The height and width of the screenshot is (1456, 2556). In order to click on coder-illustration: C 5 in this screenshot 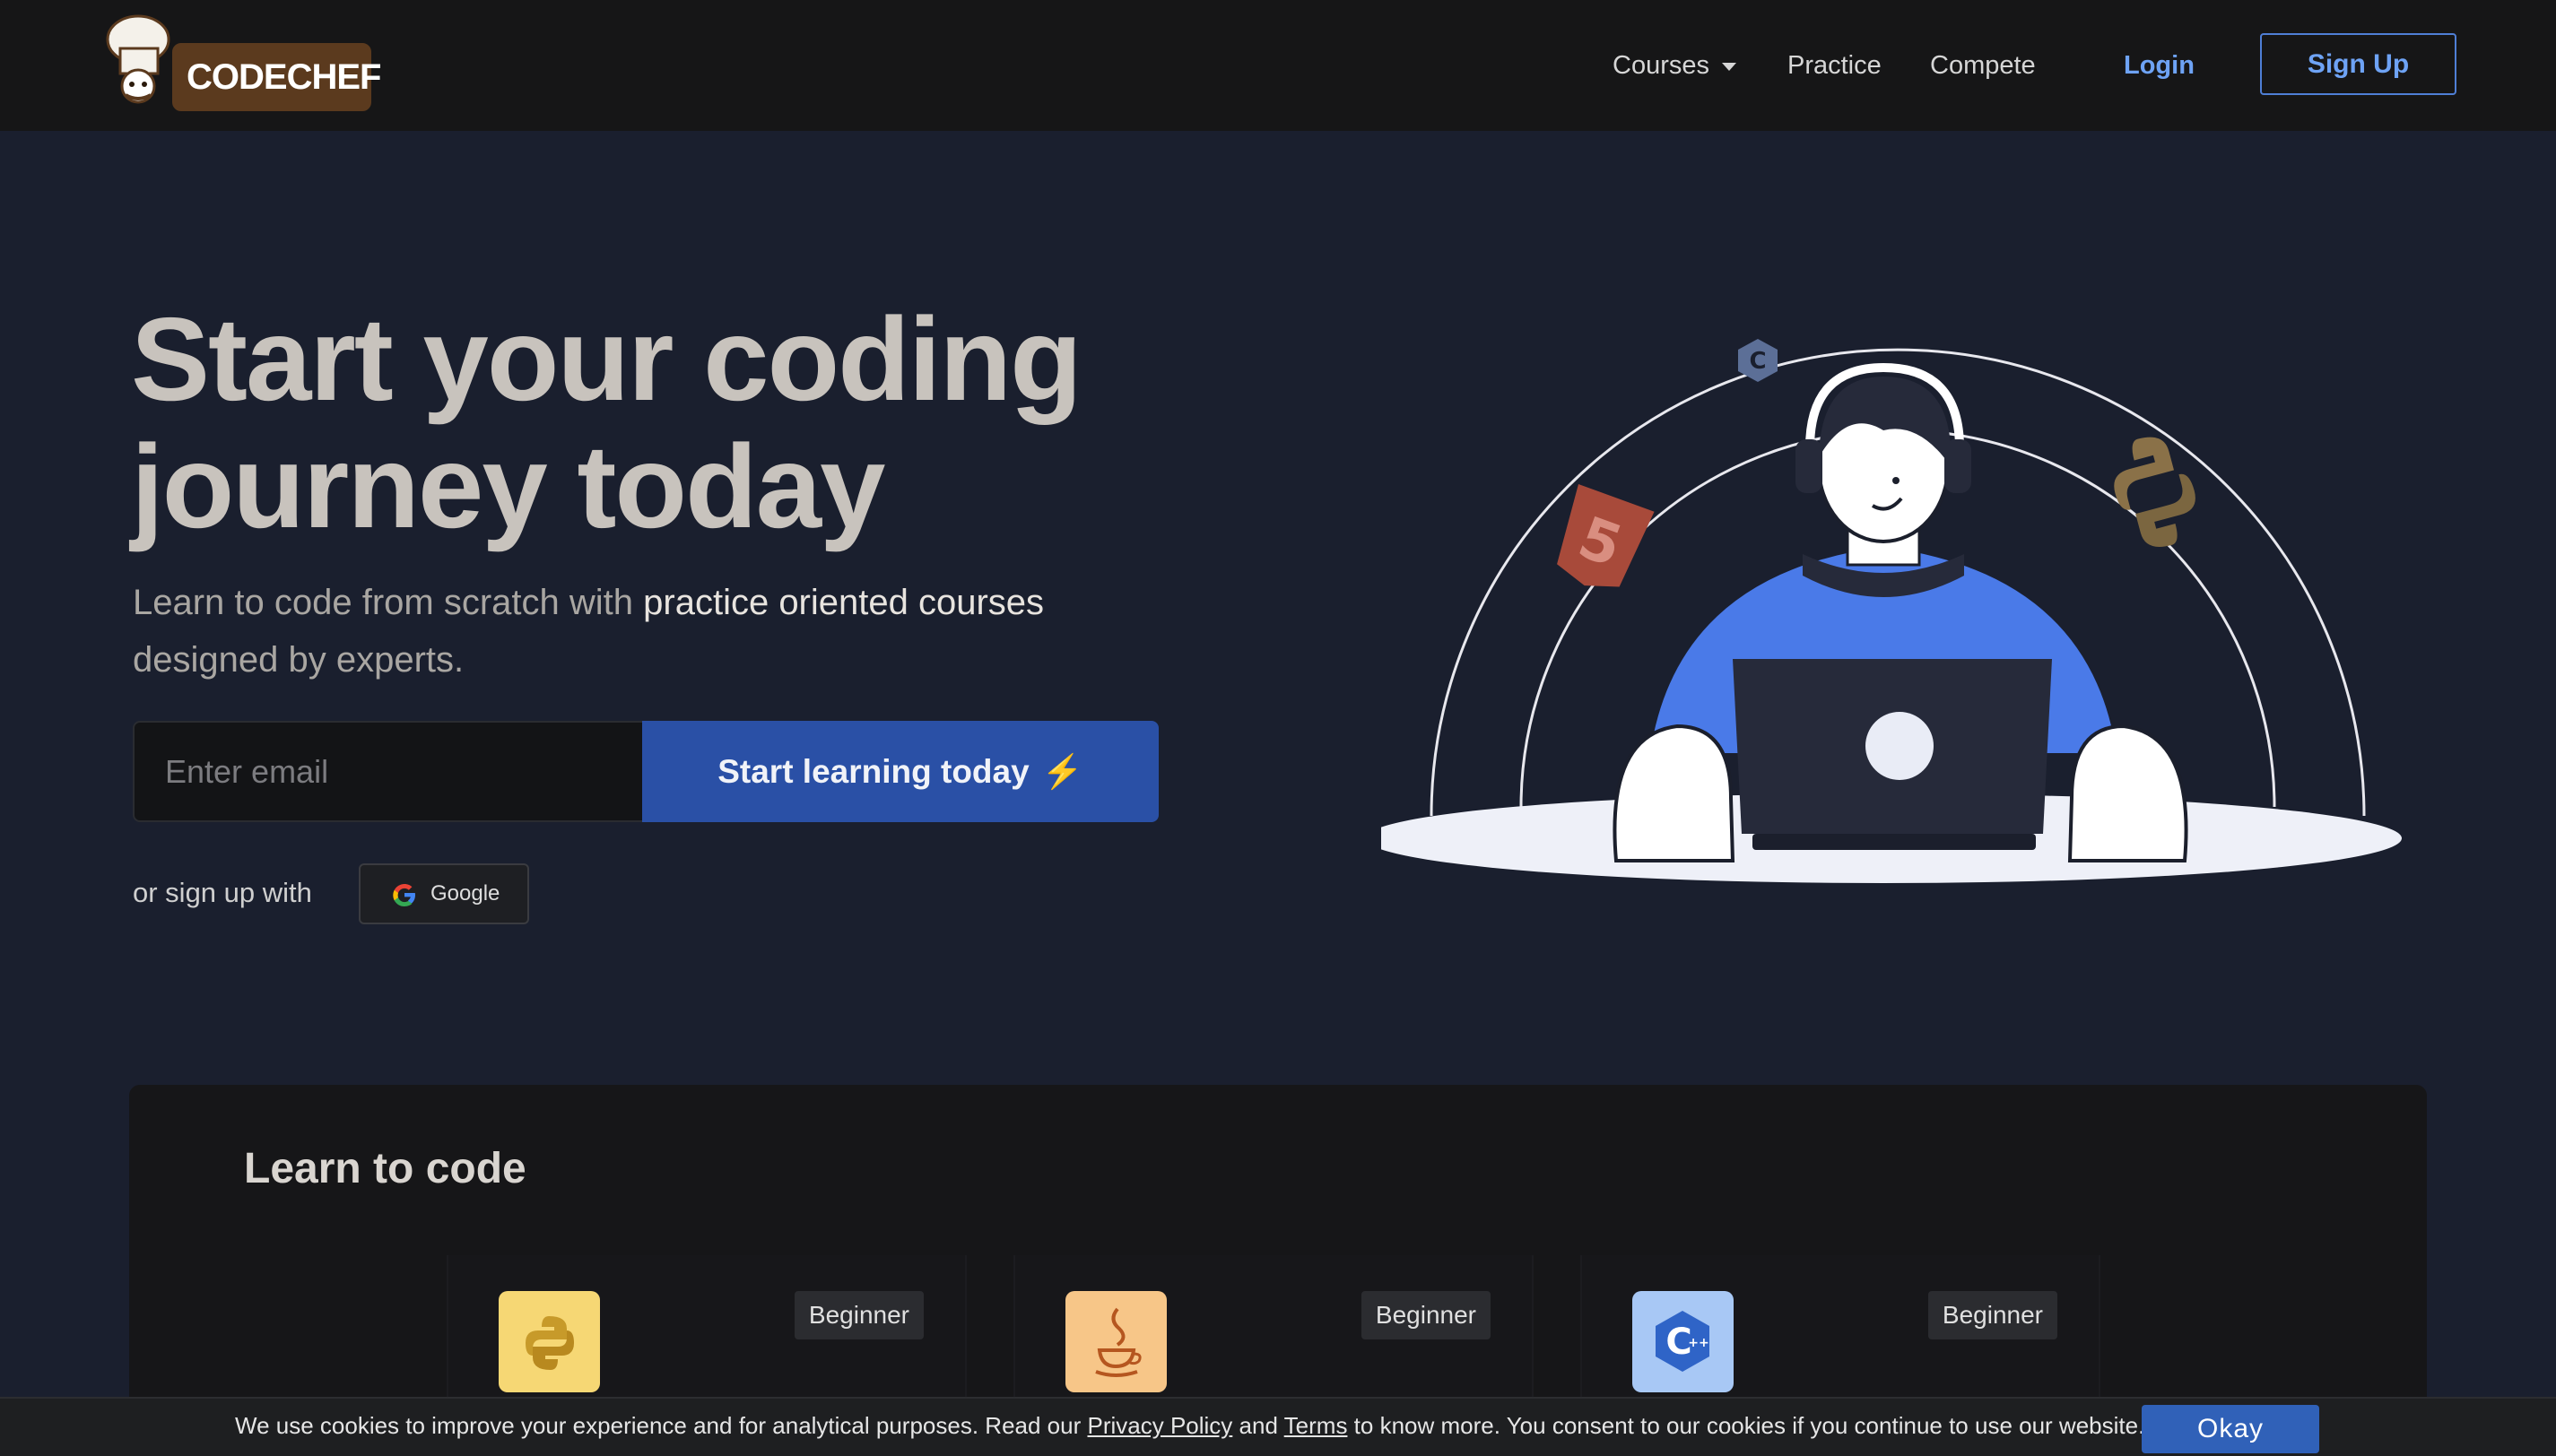, I will do `click(1891, 611)`.